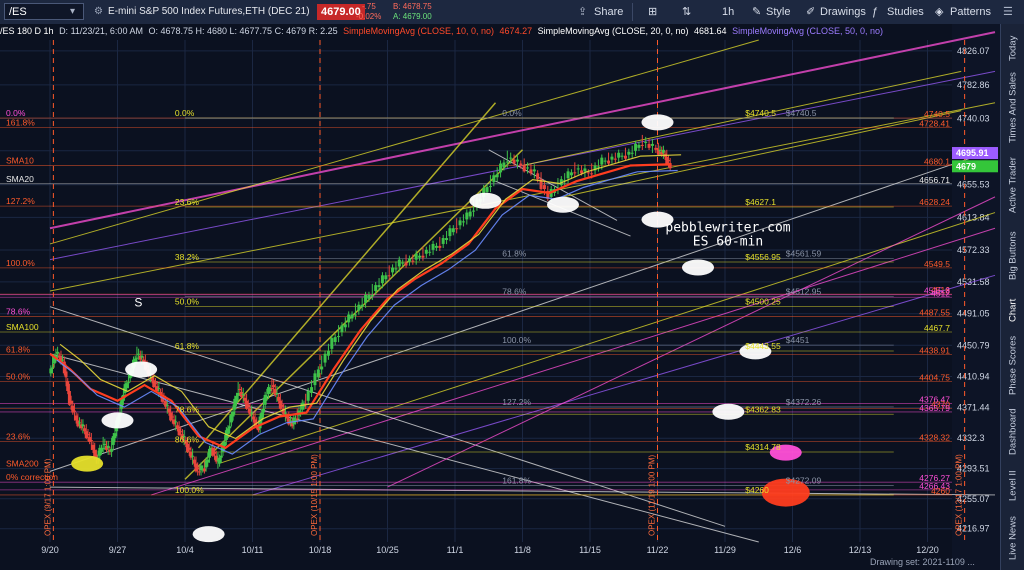 This screenshot has width=1024, height=570. Describe the element at coordinates (455, 550) in the screenshot. I see `x-tick-label: 11/1` at that location.